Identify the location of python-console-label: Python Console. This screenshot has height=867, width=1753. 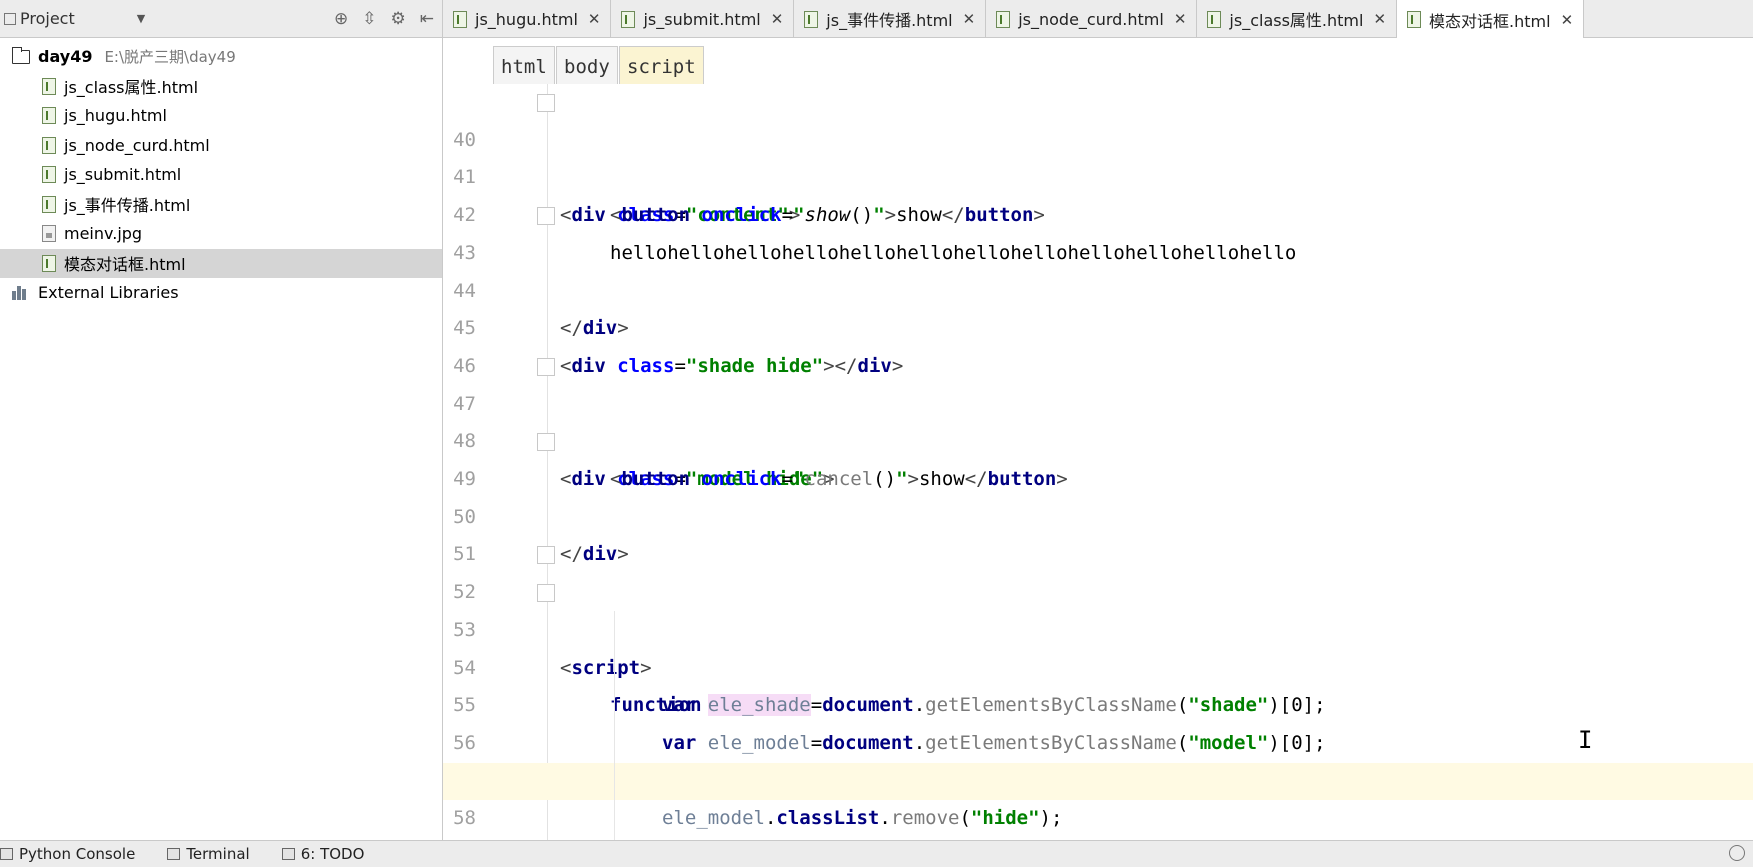
(77, 854).